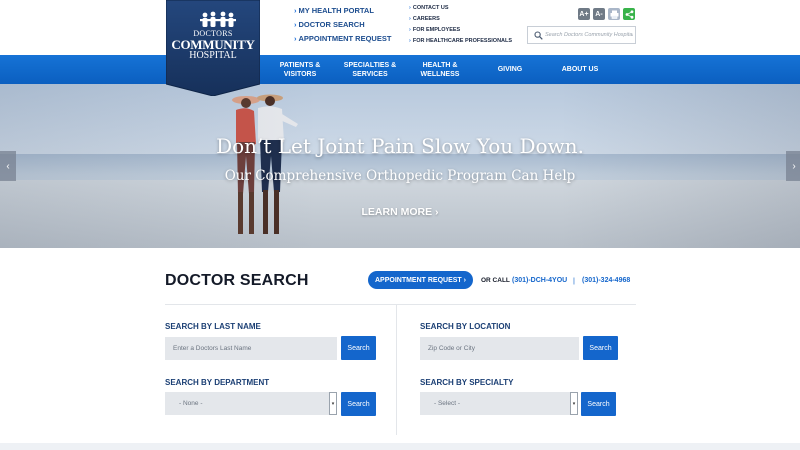 Image resolution: width=800 pixels, height=450 pixels. Describe the element at coordinates (539, 280) in the screenshot. I see `phone-link-vanity: (301)-DCH-4YOU` at that location.